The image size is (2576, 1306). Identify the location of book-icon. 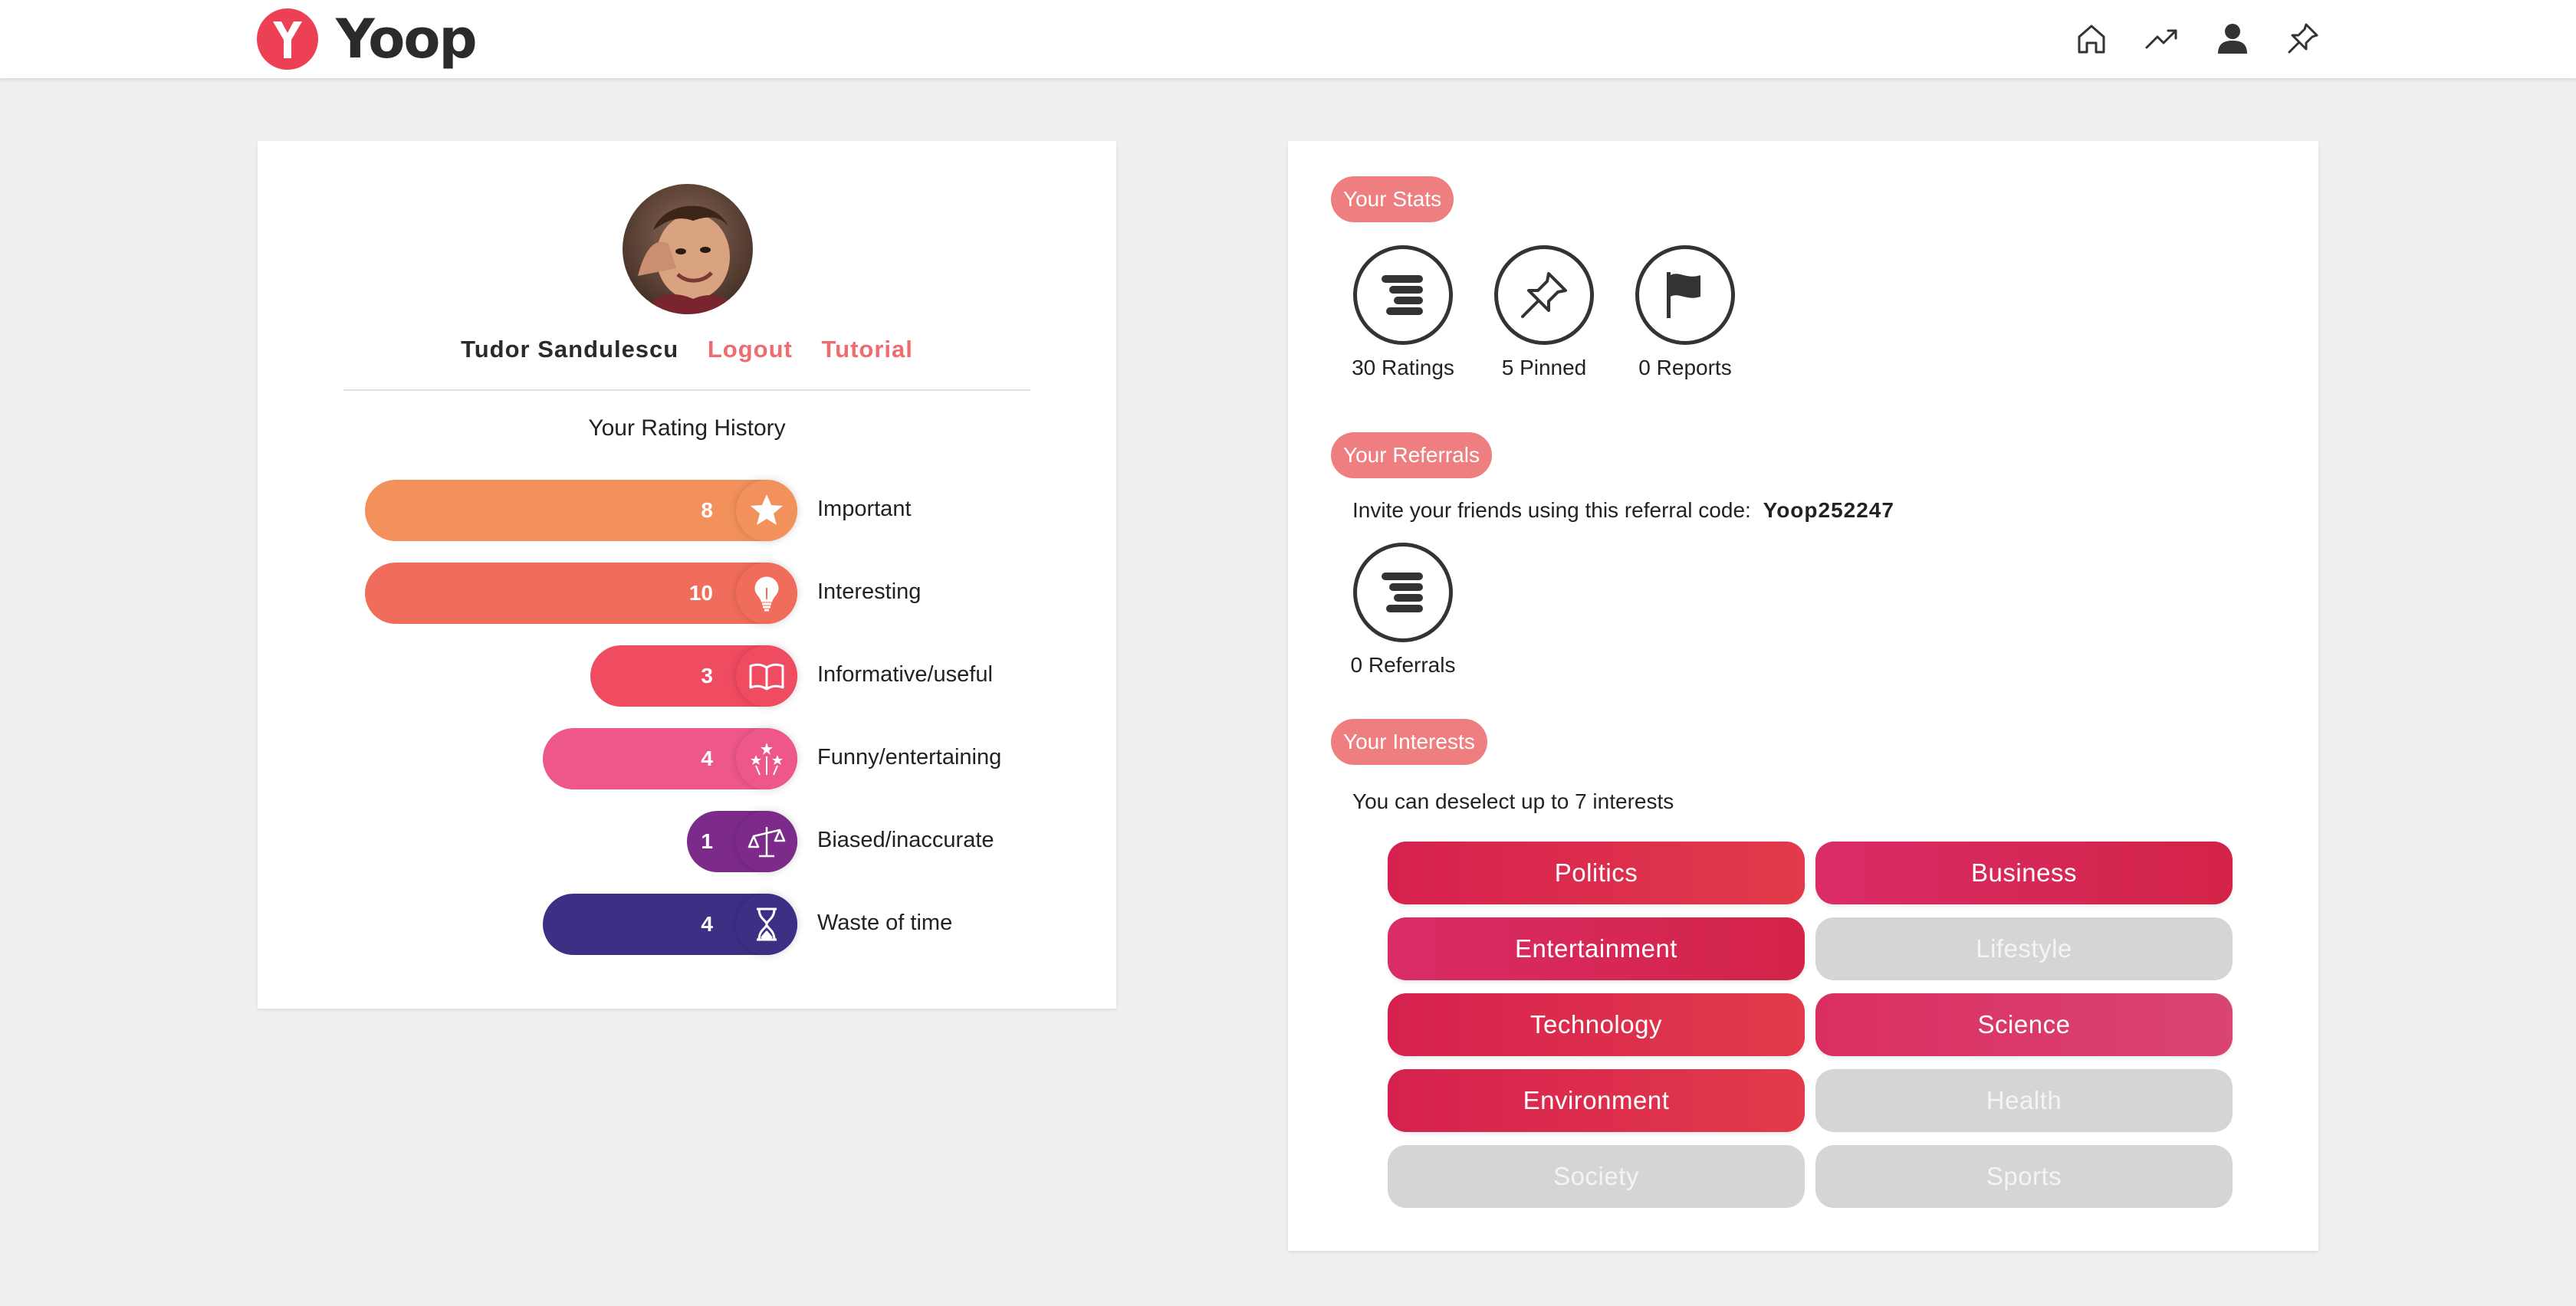
(767, 677).